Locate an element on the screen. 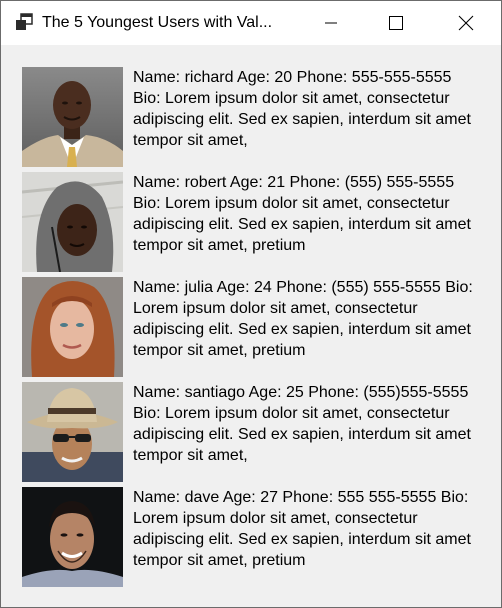 Image resolution: width=502 pixels, height=608 pixels. maximize-icon is located at coordinates (396, 23).